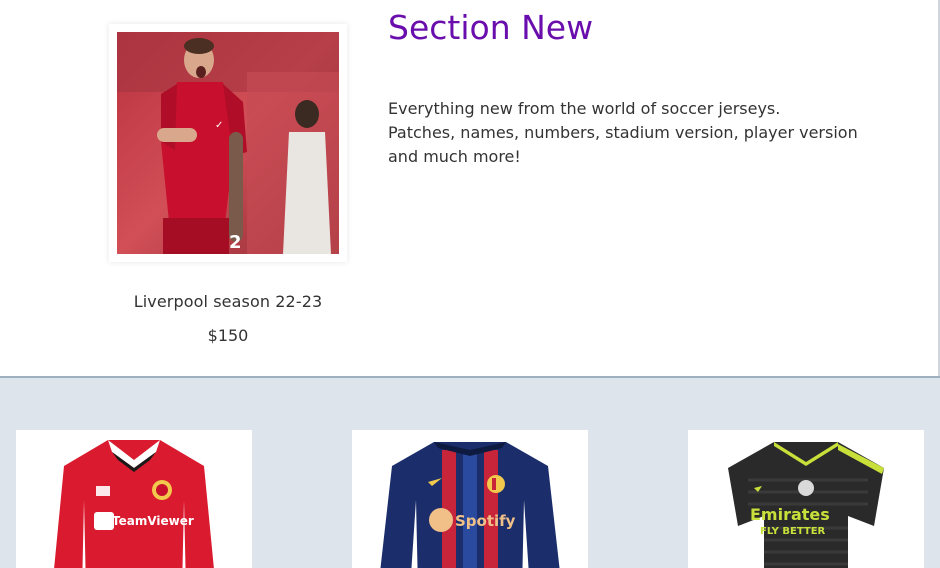  Describe the element at coordinates (153, 521) in the screenshot. I see `product-sponsor-text: TeamViewer` at that location.